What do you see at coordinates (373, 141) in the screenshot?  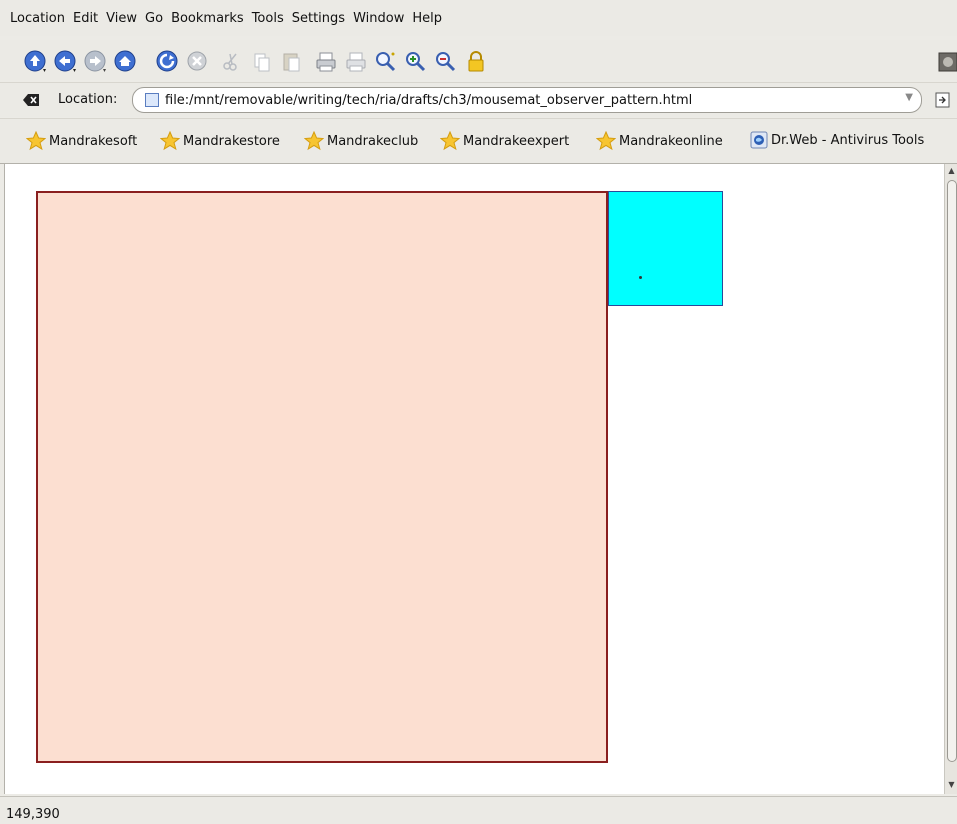 I see `bookmark-label: Mandrakeclub` at bounding box center [373, 141].